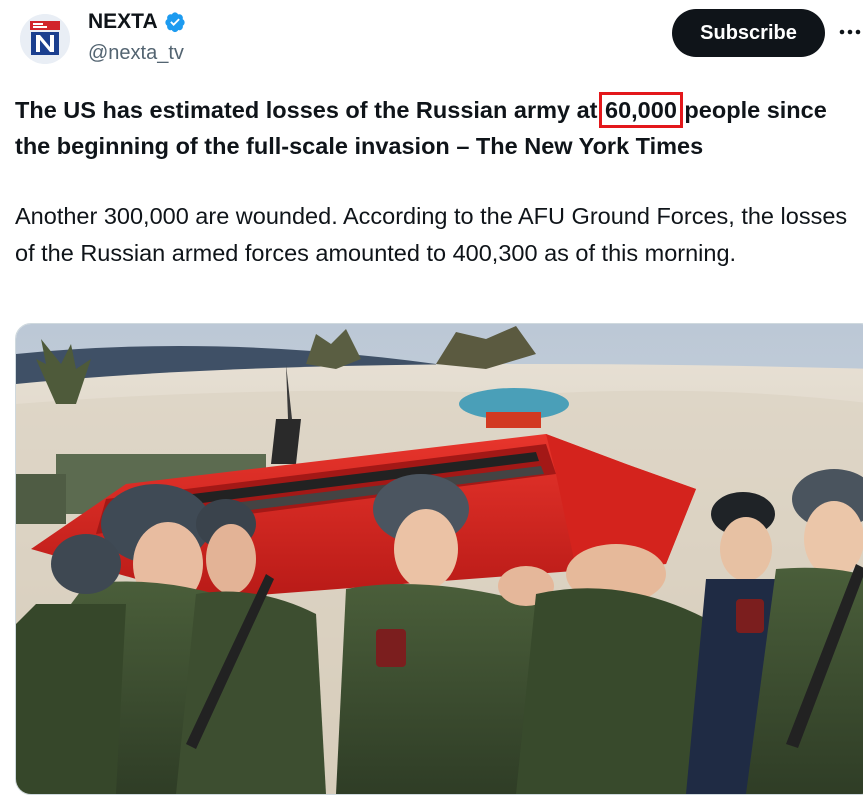 Image resolution: width=863 pixels, height=795 pixels. I want to click on verified-badge-icon, so click(175, 22).